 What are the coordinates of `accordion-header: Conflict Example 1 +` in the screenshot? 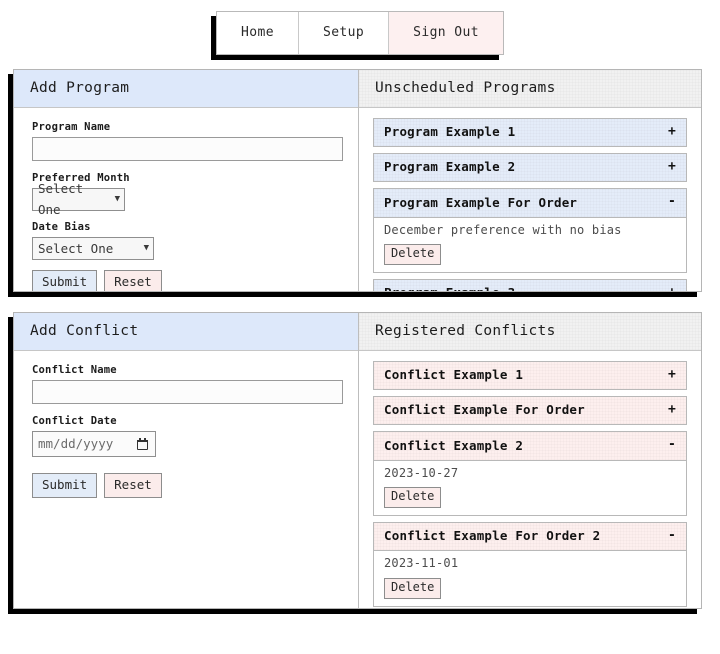 It's located at (530, 375).